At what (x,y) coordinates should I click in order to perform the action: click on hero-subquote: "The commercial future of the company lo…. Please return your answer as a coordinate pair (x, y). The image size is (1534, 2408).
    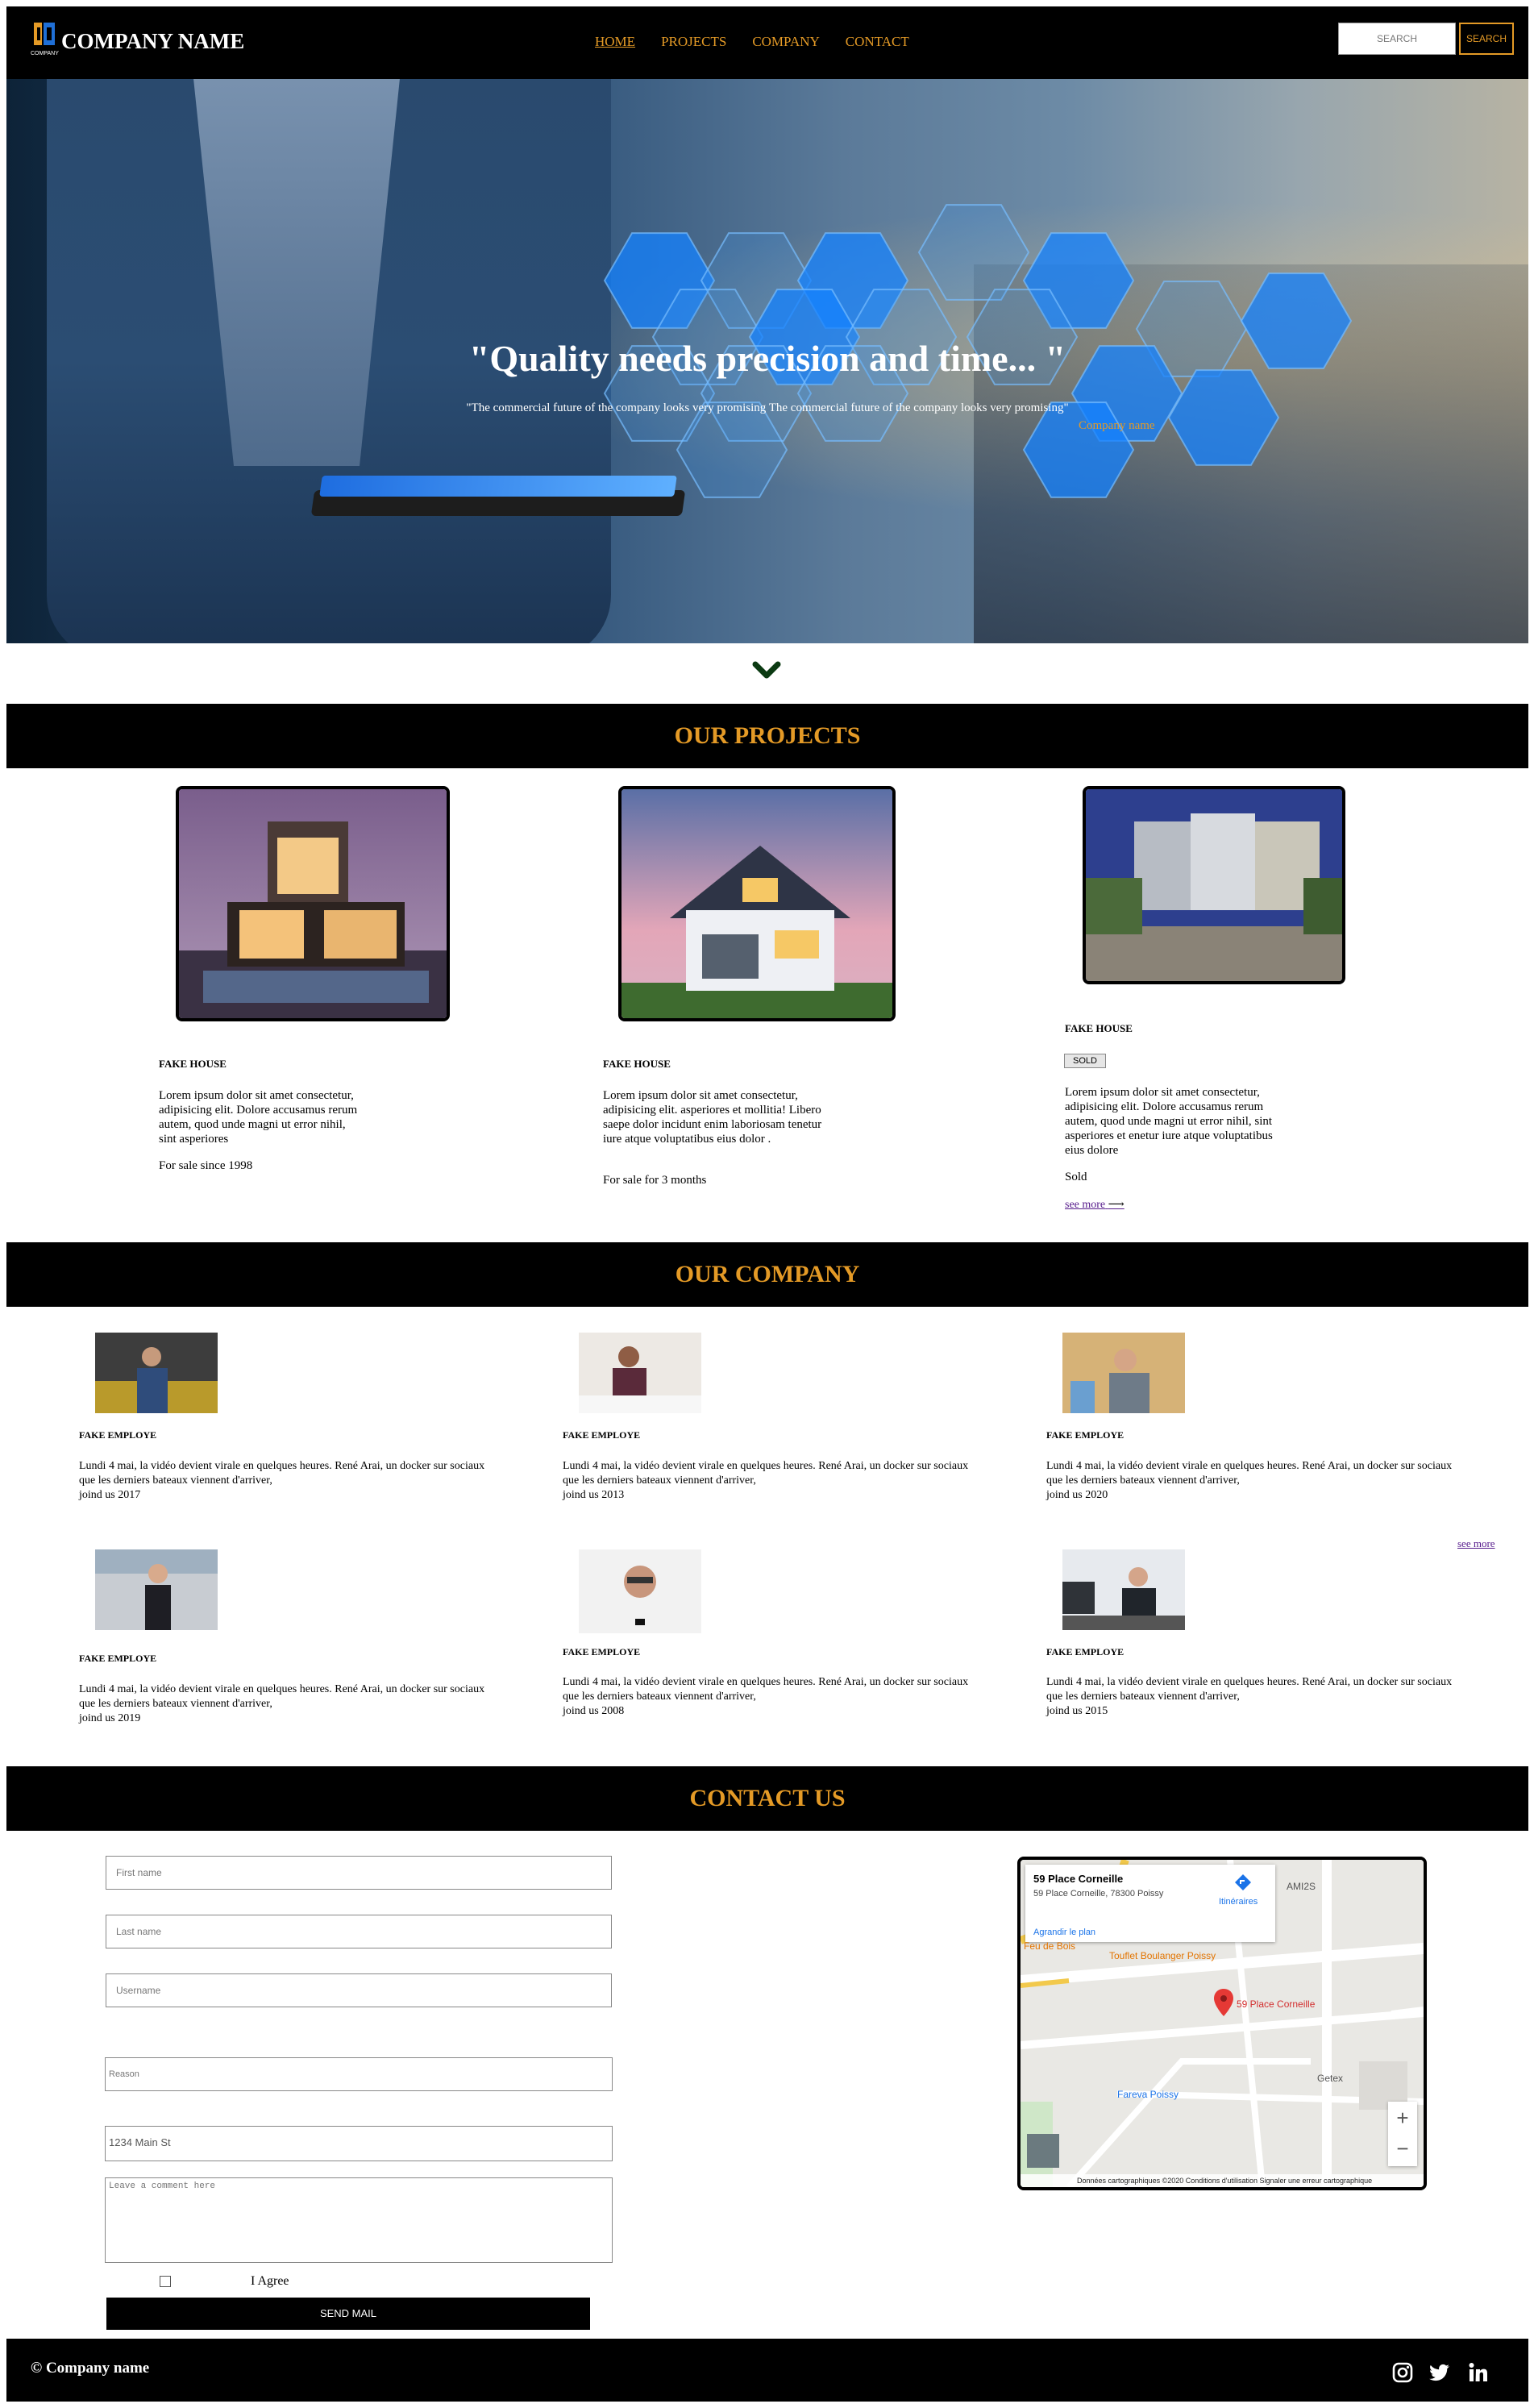
    Looking at the image, I should click on (767, 407).